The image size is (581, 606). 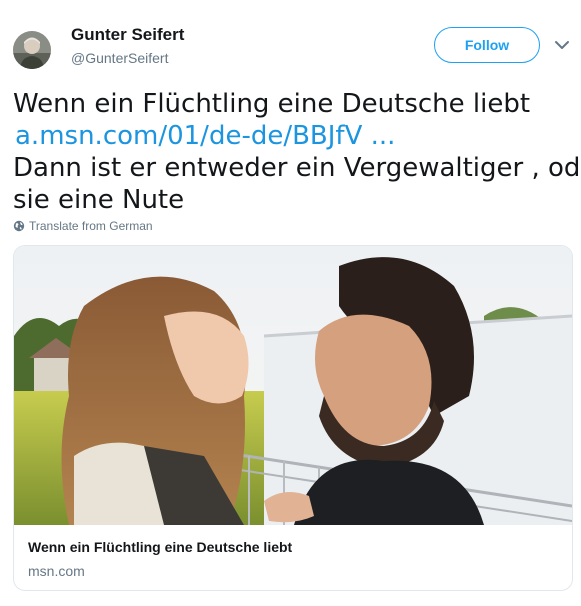 What do you see at coordinates (293, 547) in the screenshot?
I see `card-title: Wenn ein Flüchtling eine Deutsche liebt` at bounding box center [293, 547].